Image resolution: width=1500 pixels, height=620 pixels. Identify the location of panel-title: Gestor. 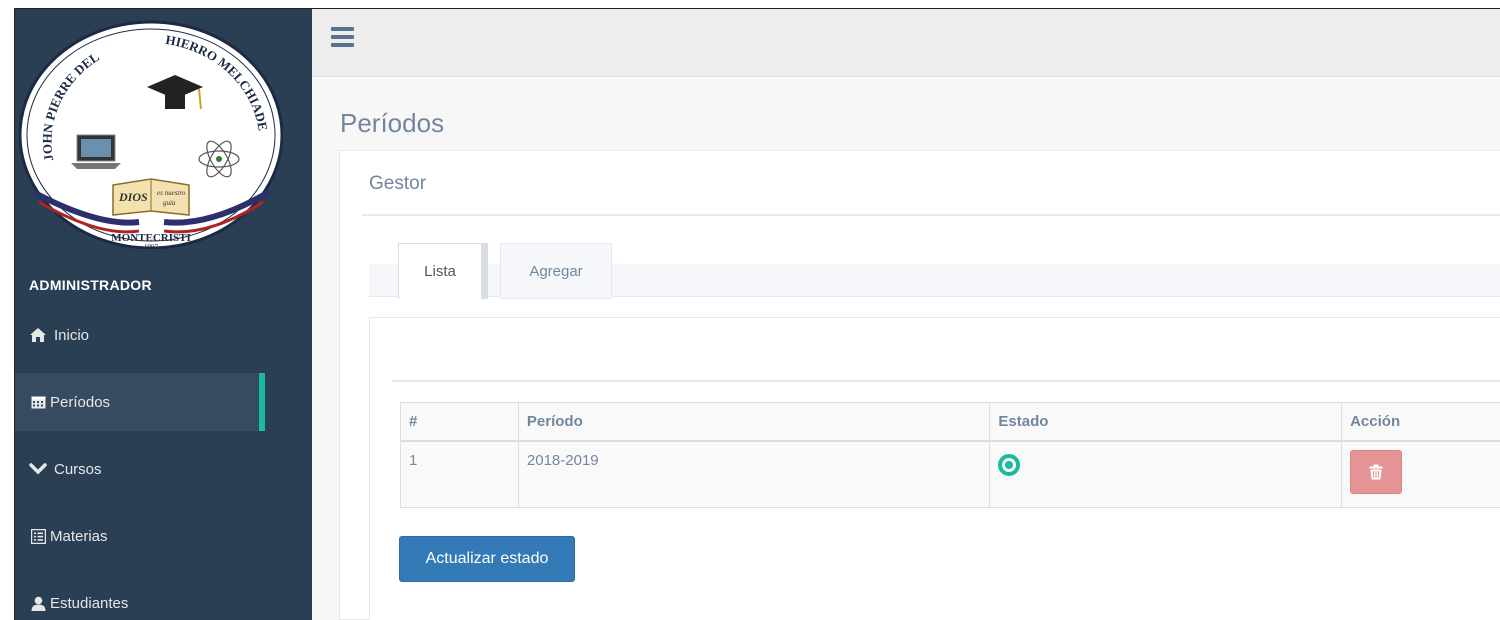
(398, 183).